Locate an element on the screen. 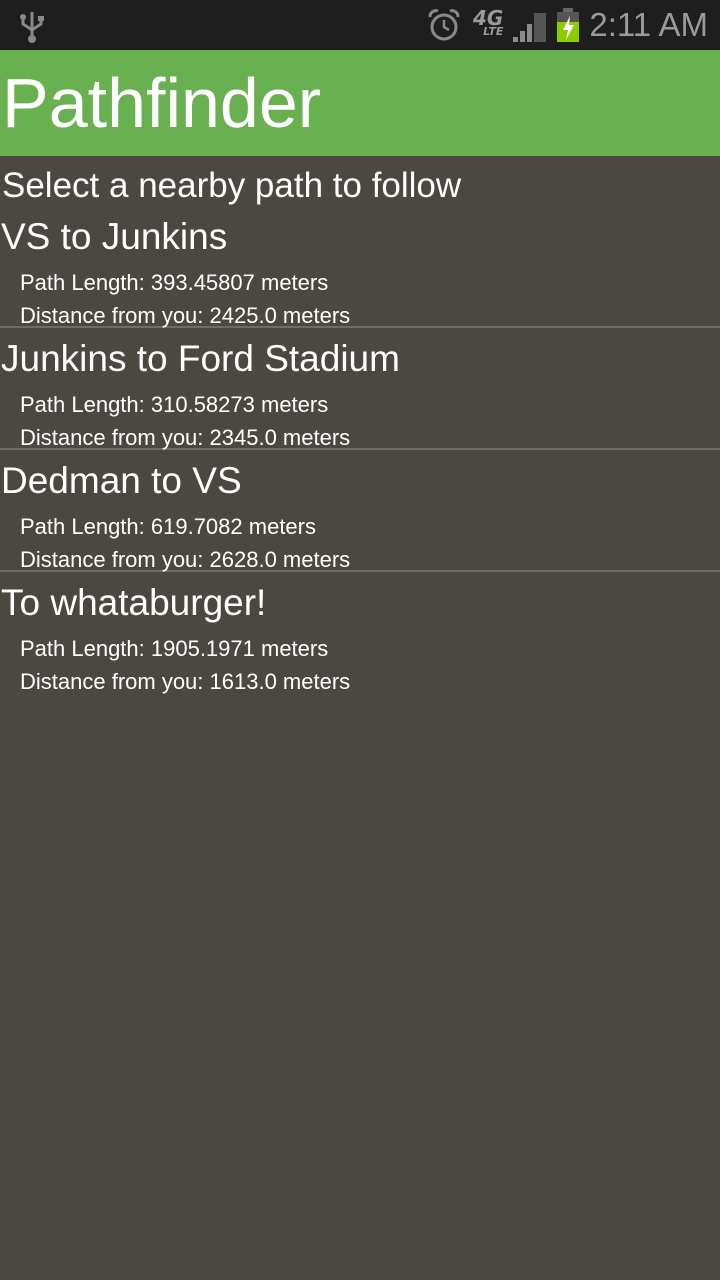  network-type-indicator: 4G LTE is located at coordinates (488, 22).